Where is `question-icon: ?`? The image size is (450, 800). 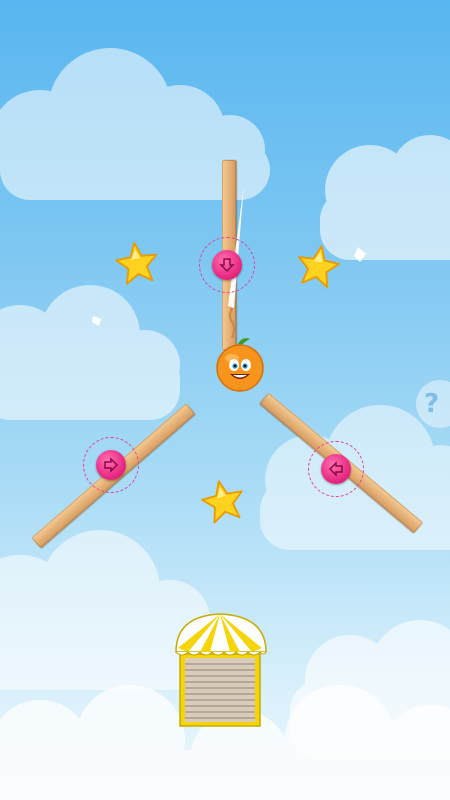
question-icon: ? is located at coordinates (432, 404).